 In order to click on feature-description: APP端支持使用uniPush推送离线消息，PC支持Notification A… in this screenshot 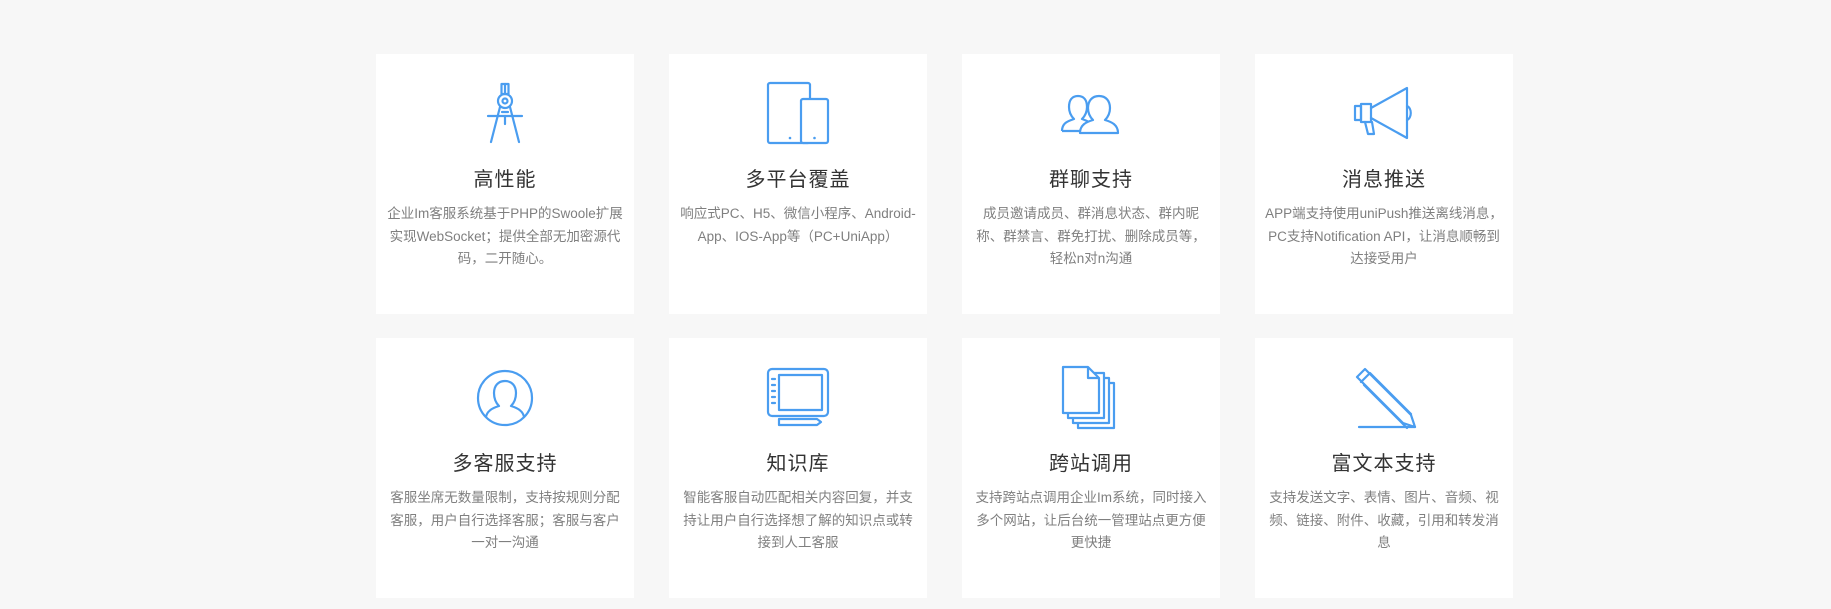, I will do `click(1384, 236)`.